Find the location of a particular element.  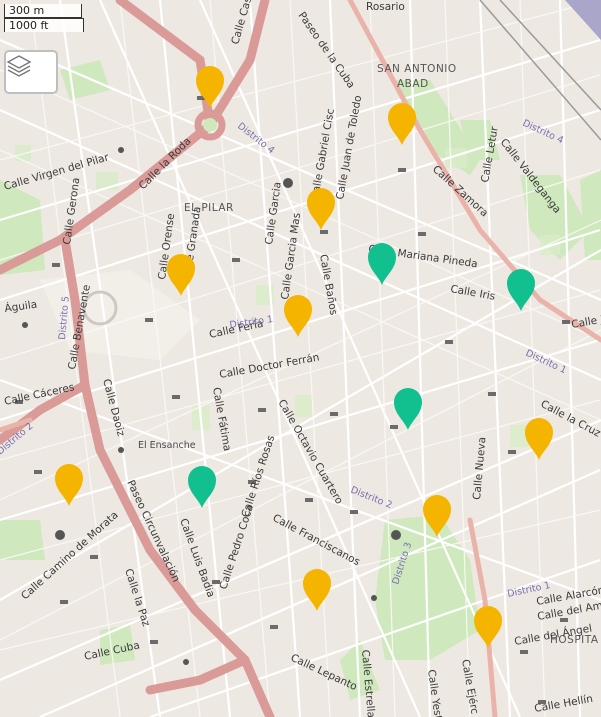

scale-metric: 300 m is located at coordinates (43, 11).